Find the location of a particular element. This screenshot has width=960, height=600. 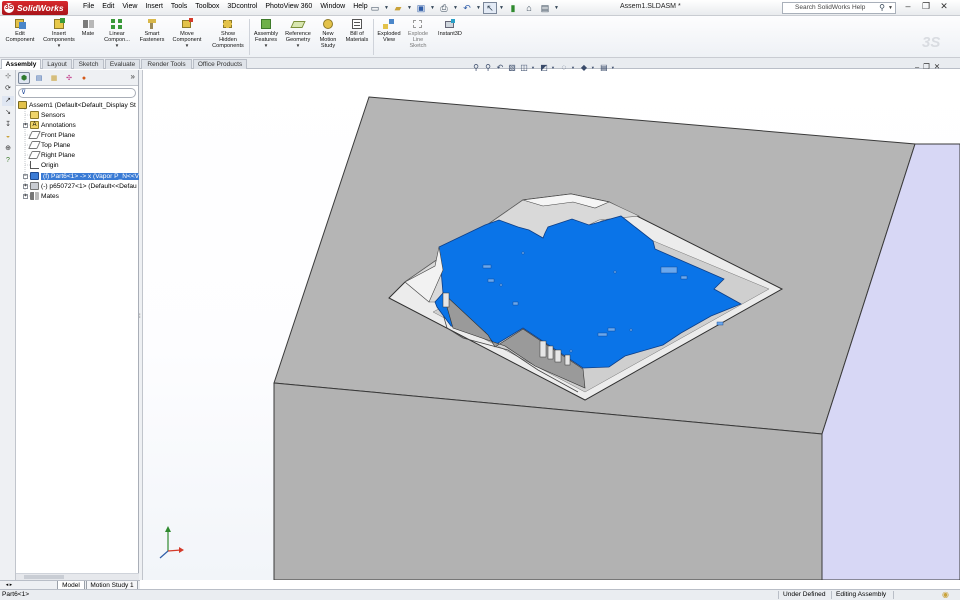

menu-tools: Tools is located at coordinates (180, 6).